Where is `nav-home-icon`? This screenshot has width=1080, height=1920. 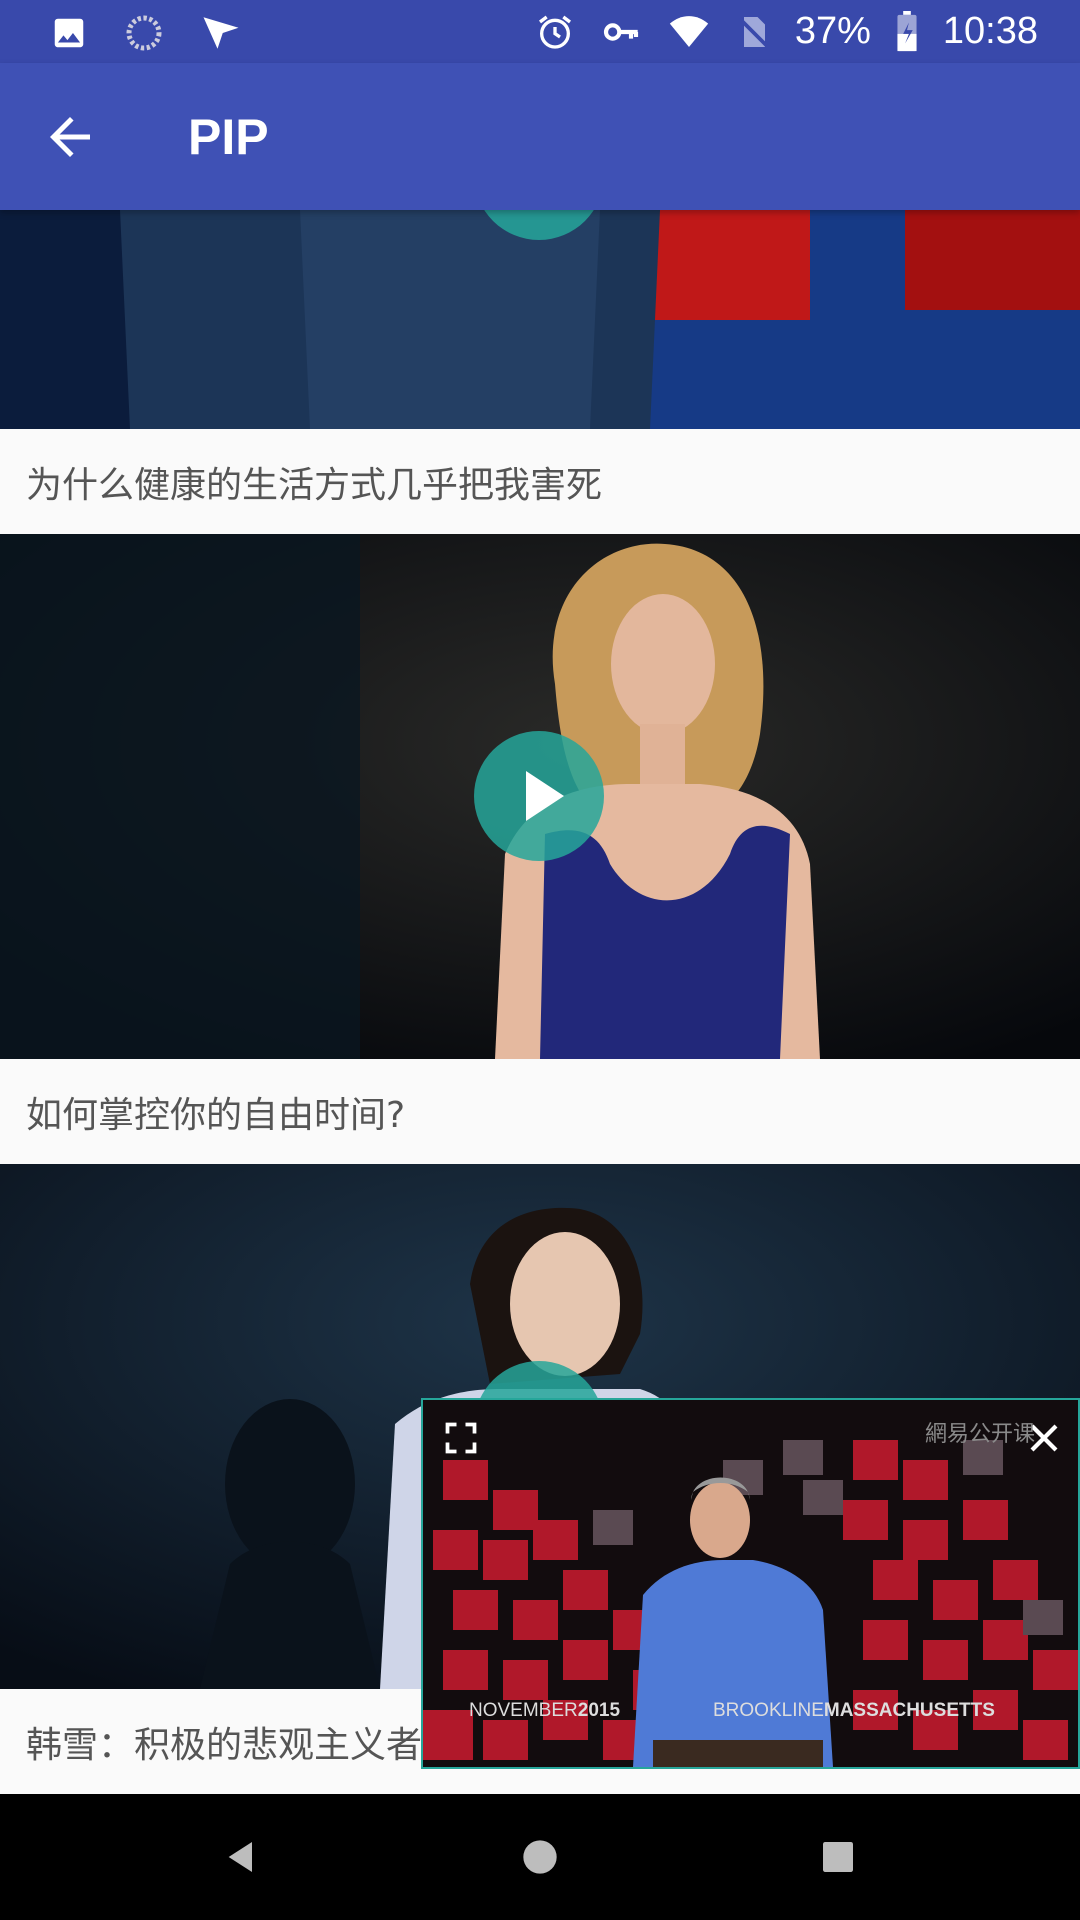 nav-home-icon is located at coordinates (540, 1857).